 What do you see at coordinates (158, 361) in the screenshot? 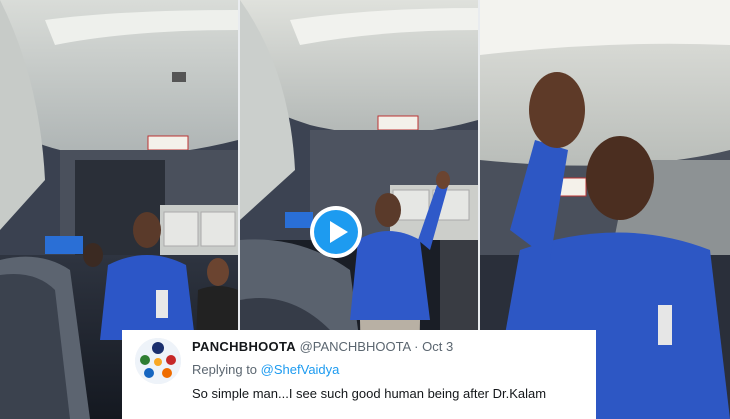
I see `avatar` at bounding box center [158, 361].